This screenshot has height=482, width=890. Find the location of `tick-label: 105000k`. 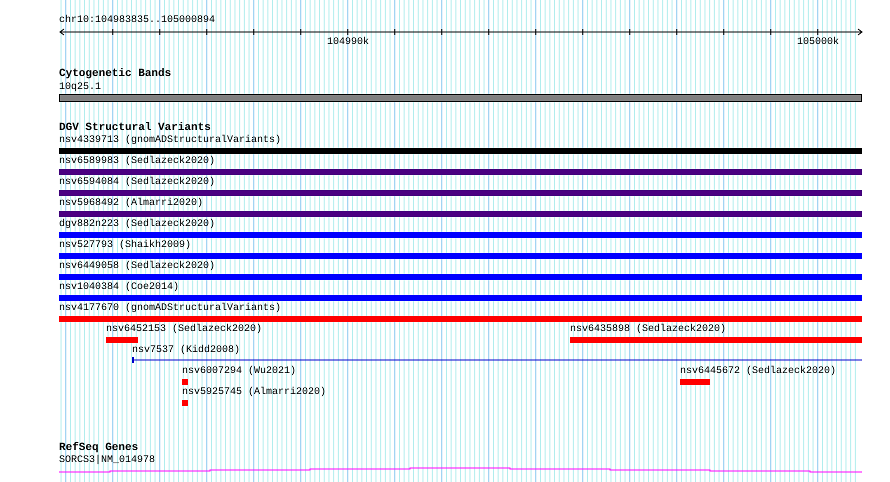

tick-label: 105000k is located at coordinates (818, 43).